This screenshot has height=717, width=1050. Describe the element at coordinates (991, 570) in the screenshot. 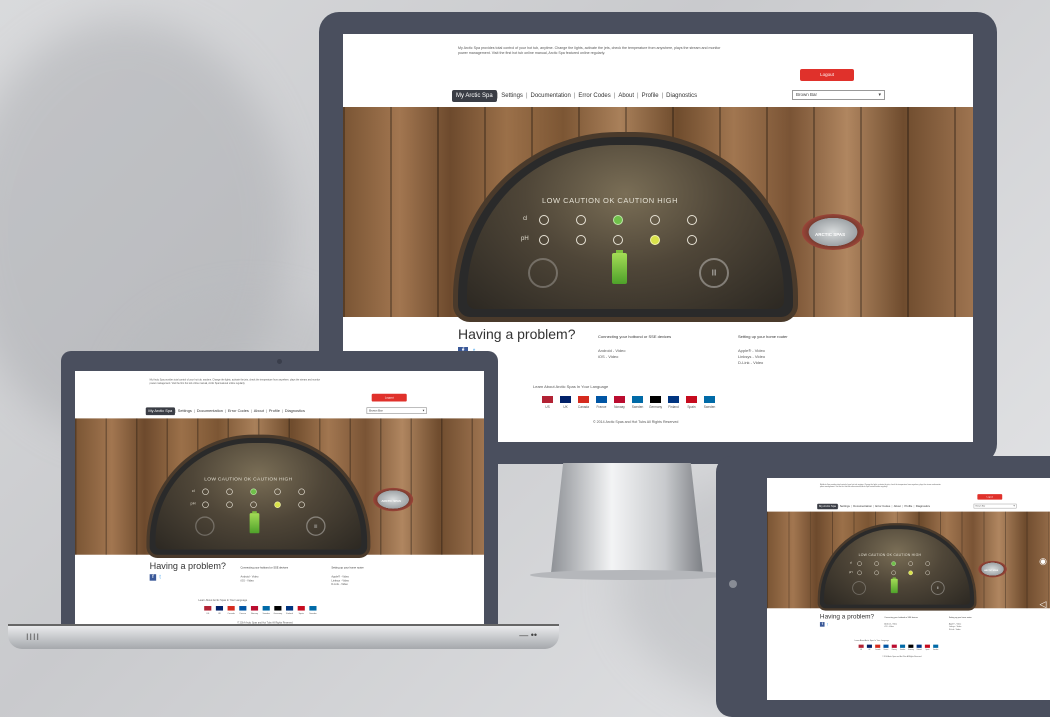

I see `brand-text: ARCTIC SPAS` at that location.